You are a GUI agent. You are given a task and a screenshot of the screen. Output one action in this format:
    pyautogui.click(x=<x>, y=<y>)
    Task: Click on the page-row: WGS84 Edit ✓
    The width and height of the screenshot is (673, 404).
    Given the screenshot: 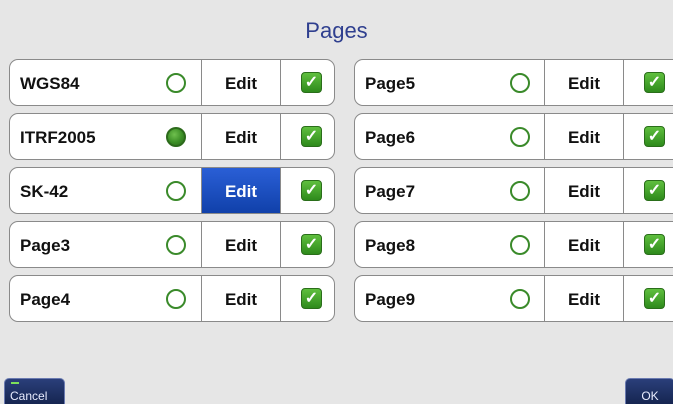 What is the action you would take?
    pyautogui.click(x=172, y=82)
    